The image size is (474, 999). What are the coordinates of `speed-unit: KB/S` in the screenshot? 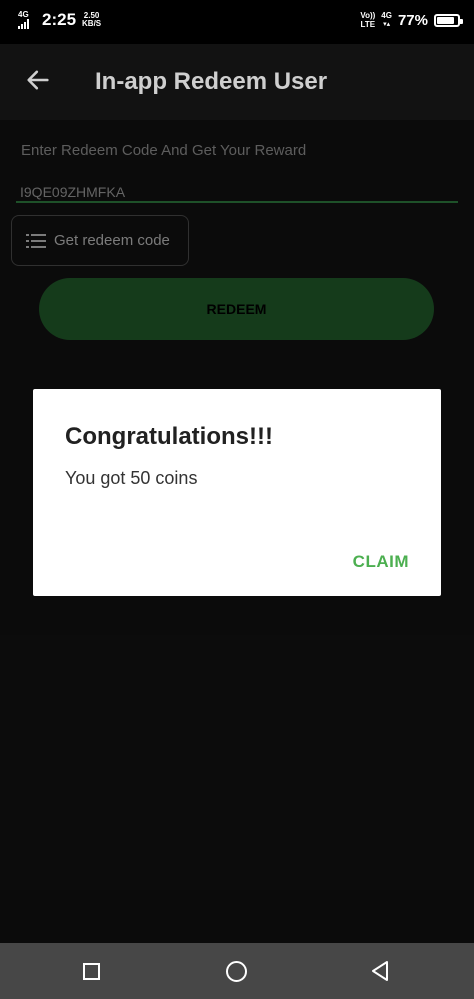 It's located at (92, 23).